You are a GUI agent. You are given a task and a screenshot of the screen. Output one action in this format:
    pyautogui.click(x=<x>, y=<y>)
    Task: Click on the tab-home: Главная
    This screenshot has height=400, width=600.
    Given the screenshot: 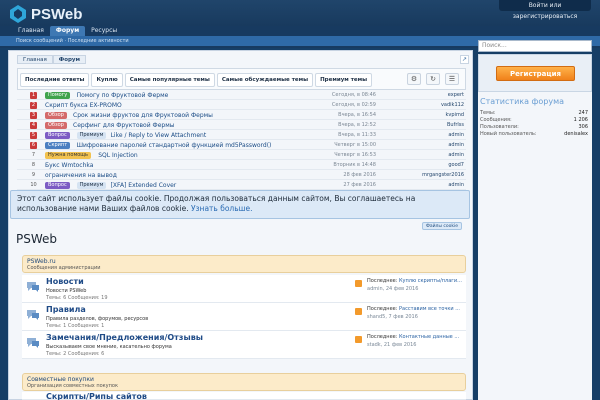 What is the action you would take?
    pyautogui.click(x=31, y=31)
    